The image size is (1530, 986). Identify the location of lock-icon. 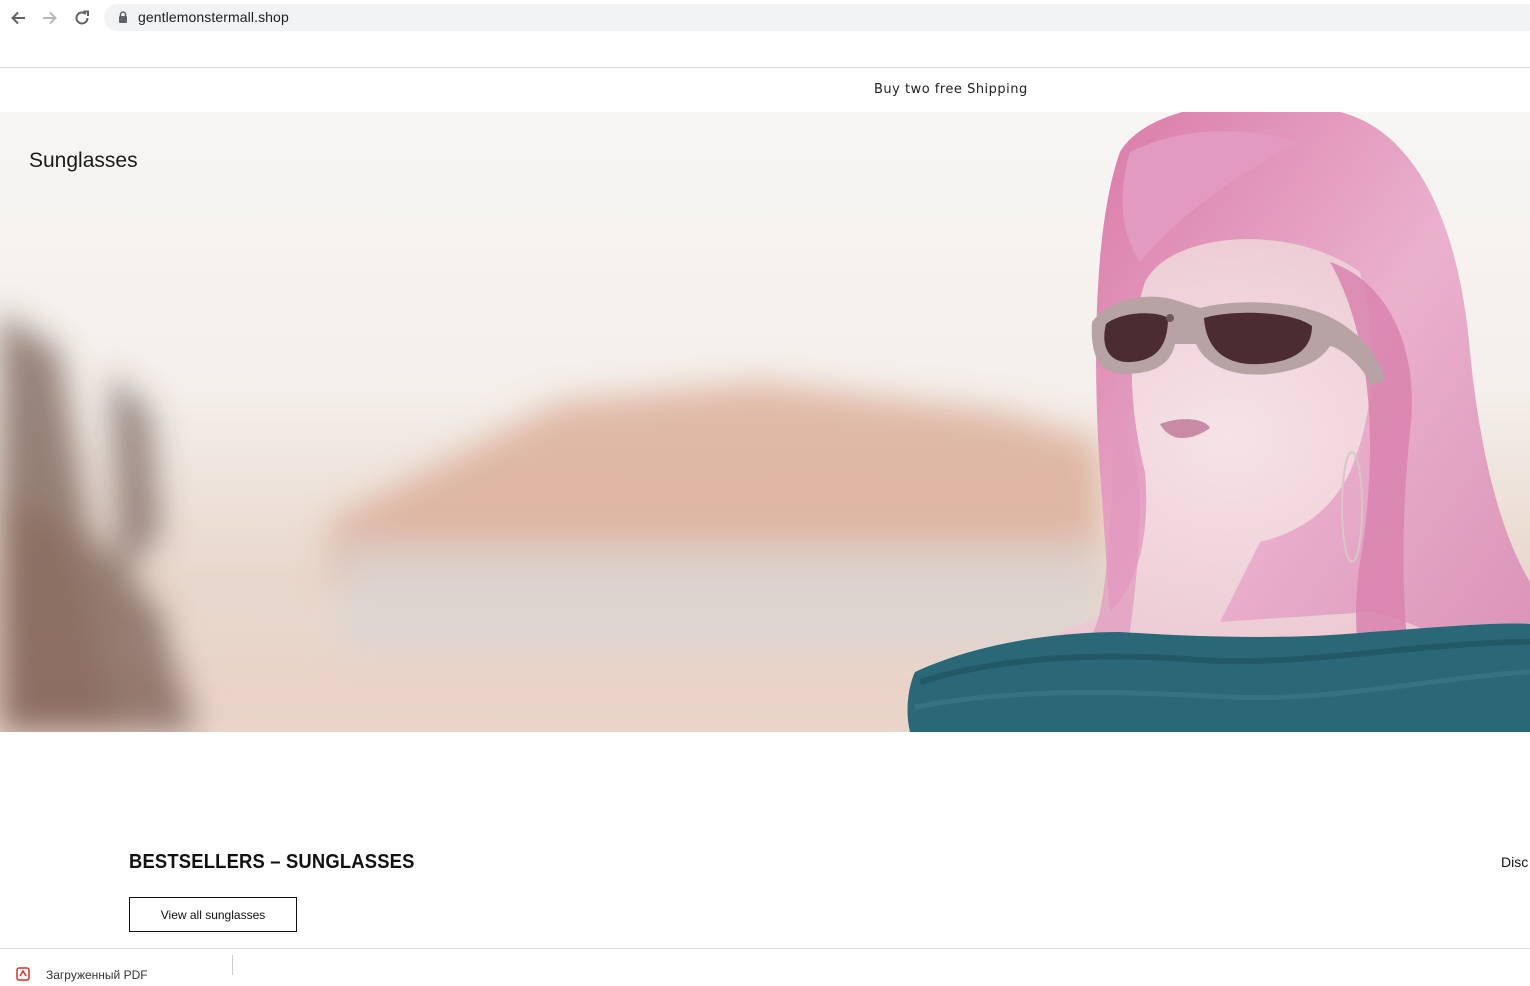
(123, 17).